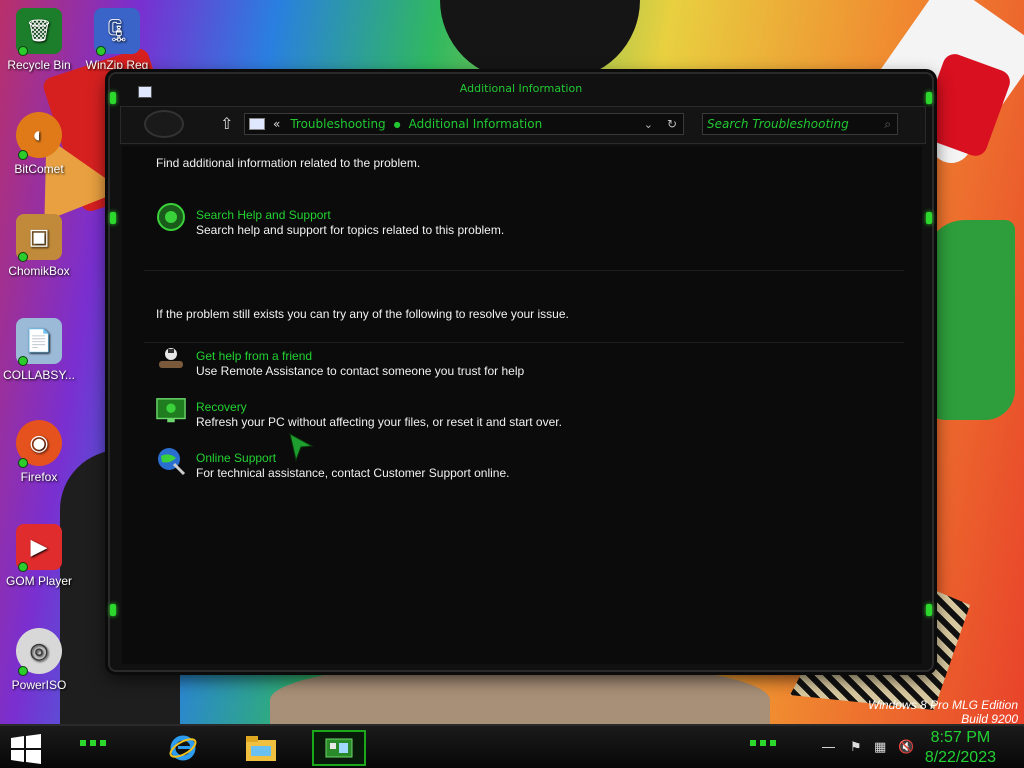  I want to click on get-help-friend-link: Get help from a friend, so click(254, 356).